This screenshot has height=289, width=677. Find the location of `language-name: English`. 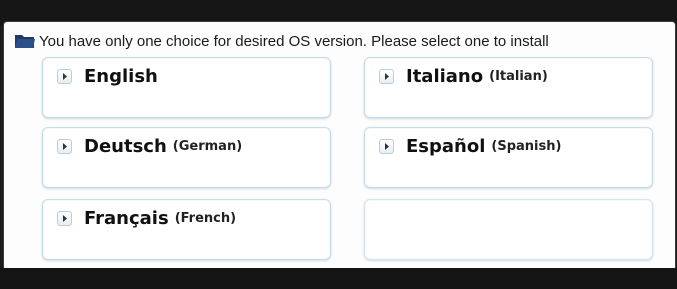

language-name: English is located at coordinates (121, 76).